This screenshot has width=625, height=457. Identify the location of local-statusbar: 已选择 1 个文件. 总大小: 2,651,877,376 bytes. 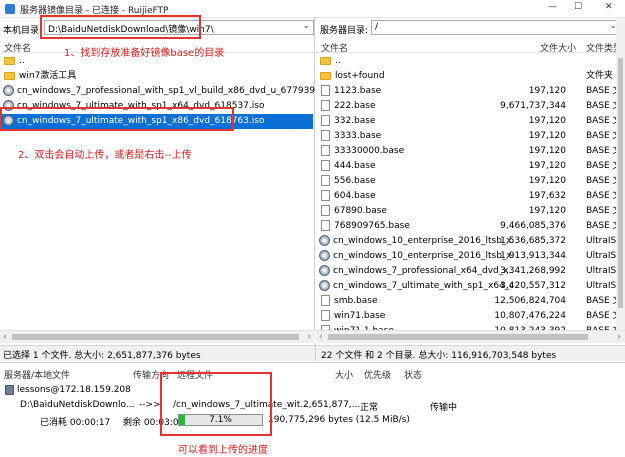
(157, 353).